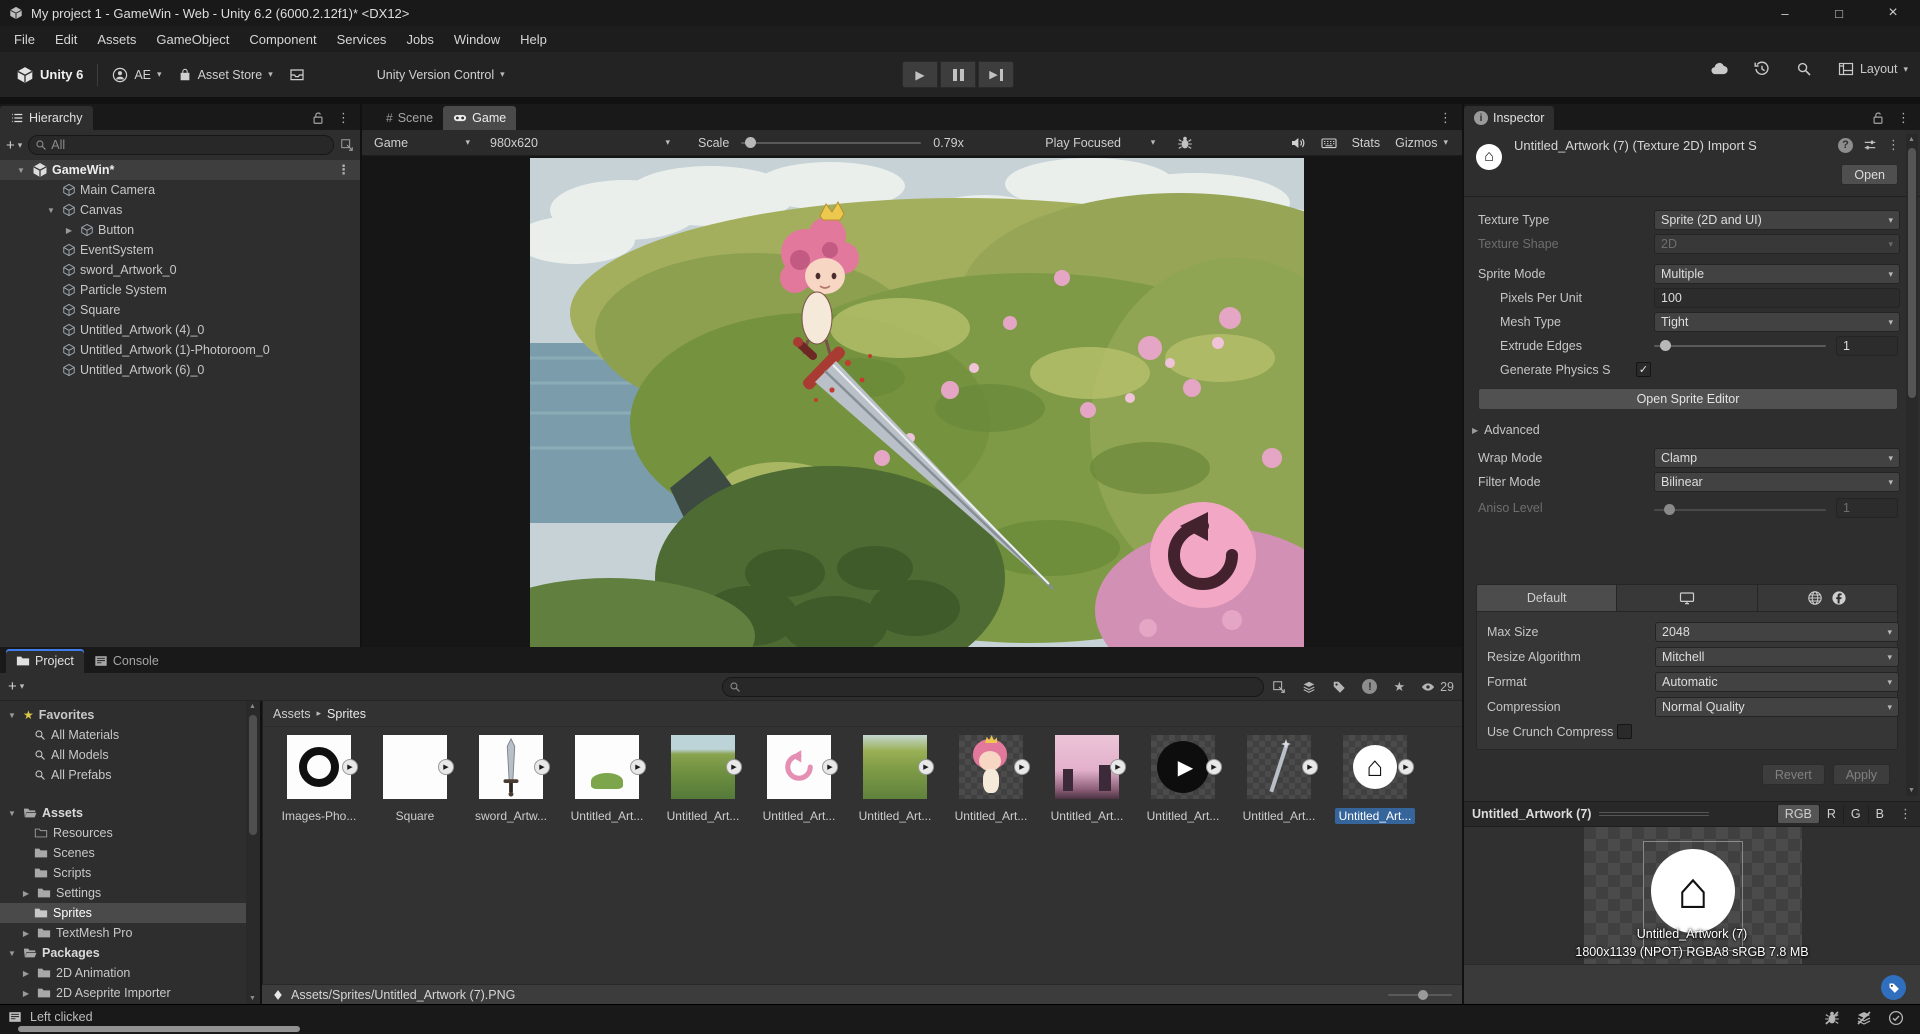  What do you see at coordinates (1839, 13) in the screenshot?
I see `maximize-button: □` at bounding box center [1839, 13].